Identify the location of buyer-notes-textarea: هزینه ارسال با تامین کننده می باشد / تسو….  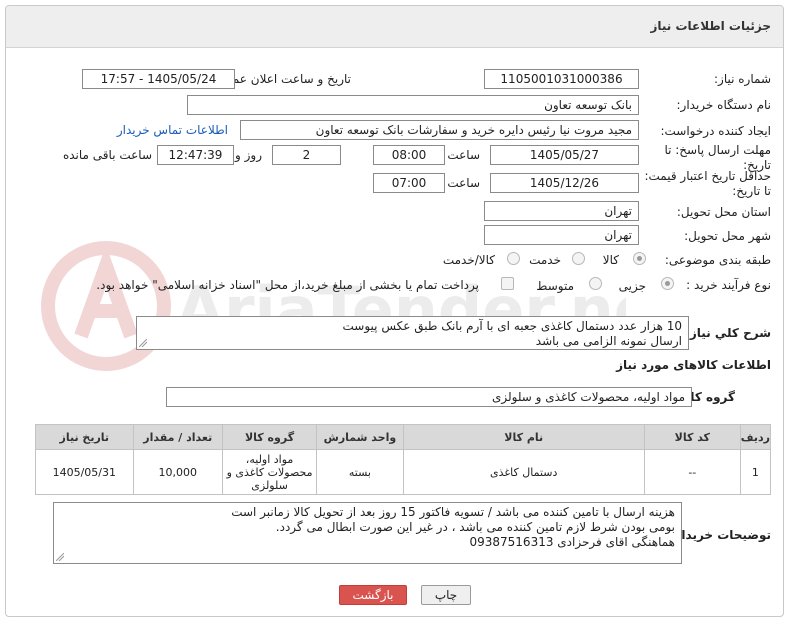
(367, 533).